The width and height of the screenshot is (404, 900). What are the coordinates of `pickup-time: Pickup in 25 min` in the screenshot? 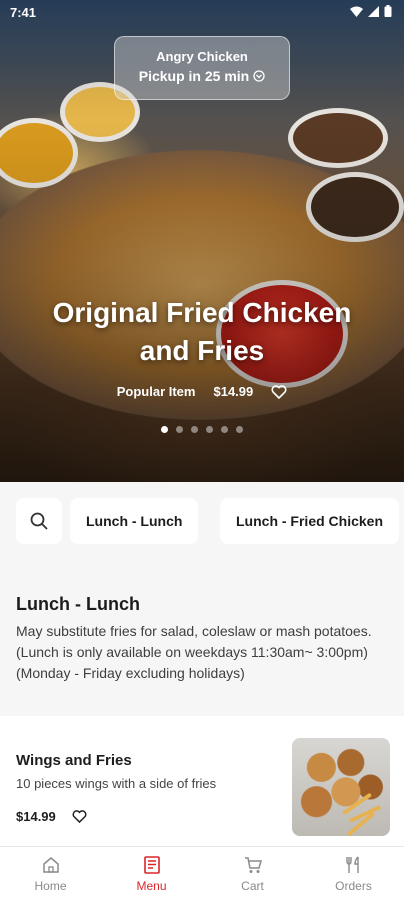 It's located at (202, 76).